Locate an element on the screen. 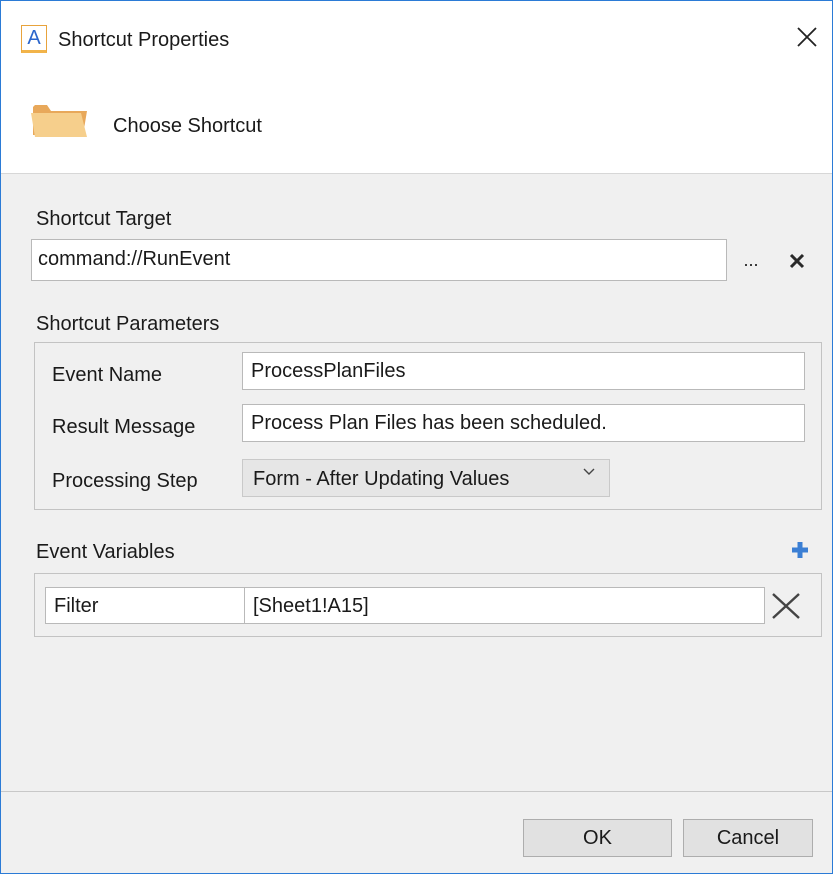 This screenshot has width=833, height=874. event-name-input: ProcessPlanFiles is located at coordinates (523, 371).